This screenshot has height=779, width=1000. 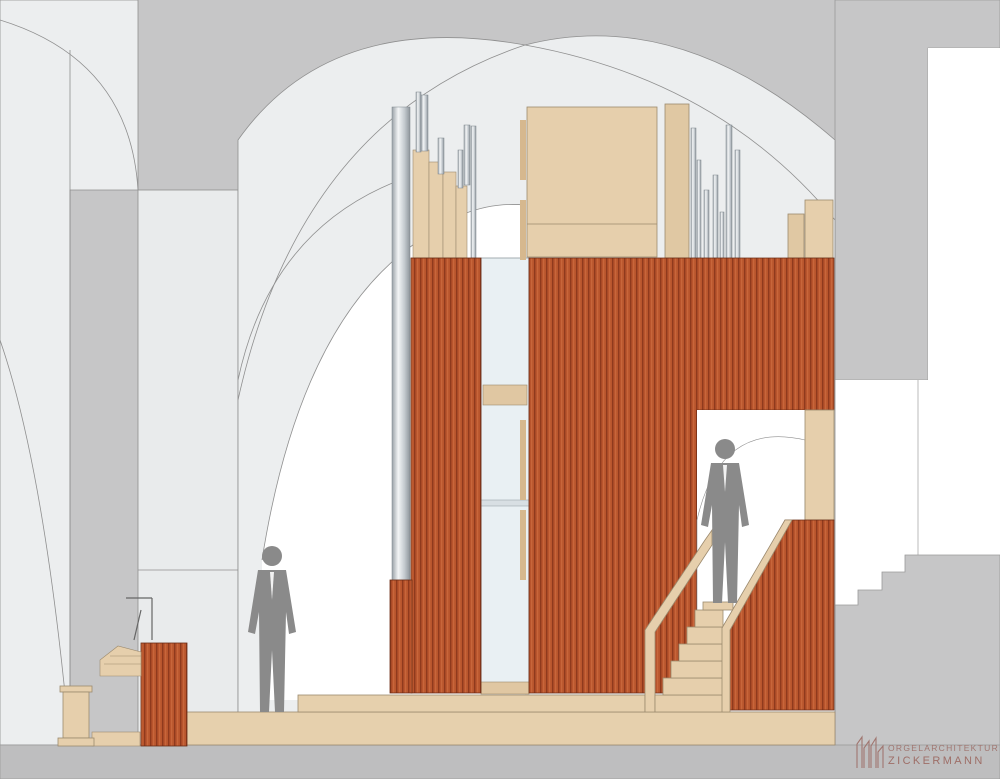 What do you see at coordinates (592, 182) in the screenshot?
I see `upper-case` at bounding box center [592, 182].